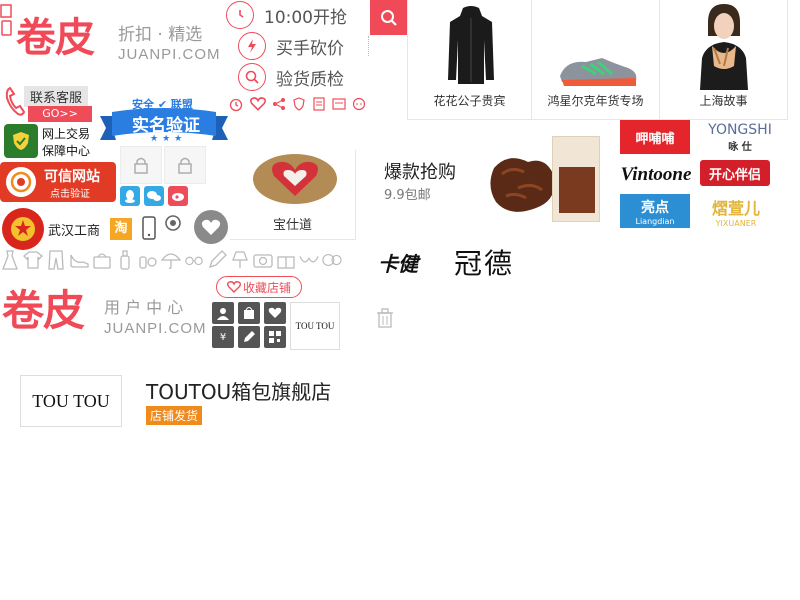 The width and height of the screenshot is (800, 600). Describe the element at coordinates (309, 260) in the screenshot. I see `bra-icon` at that location.